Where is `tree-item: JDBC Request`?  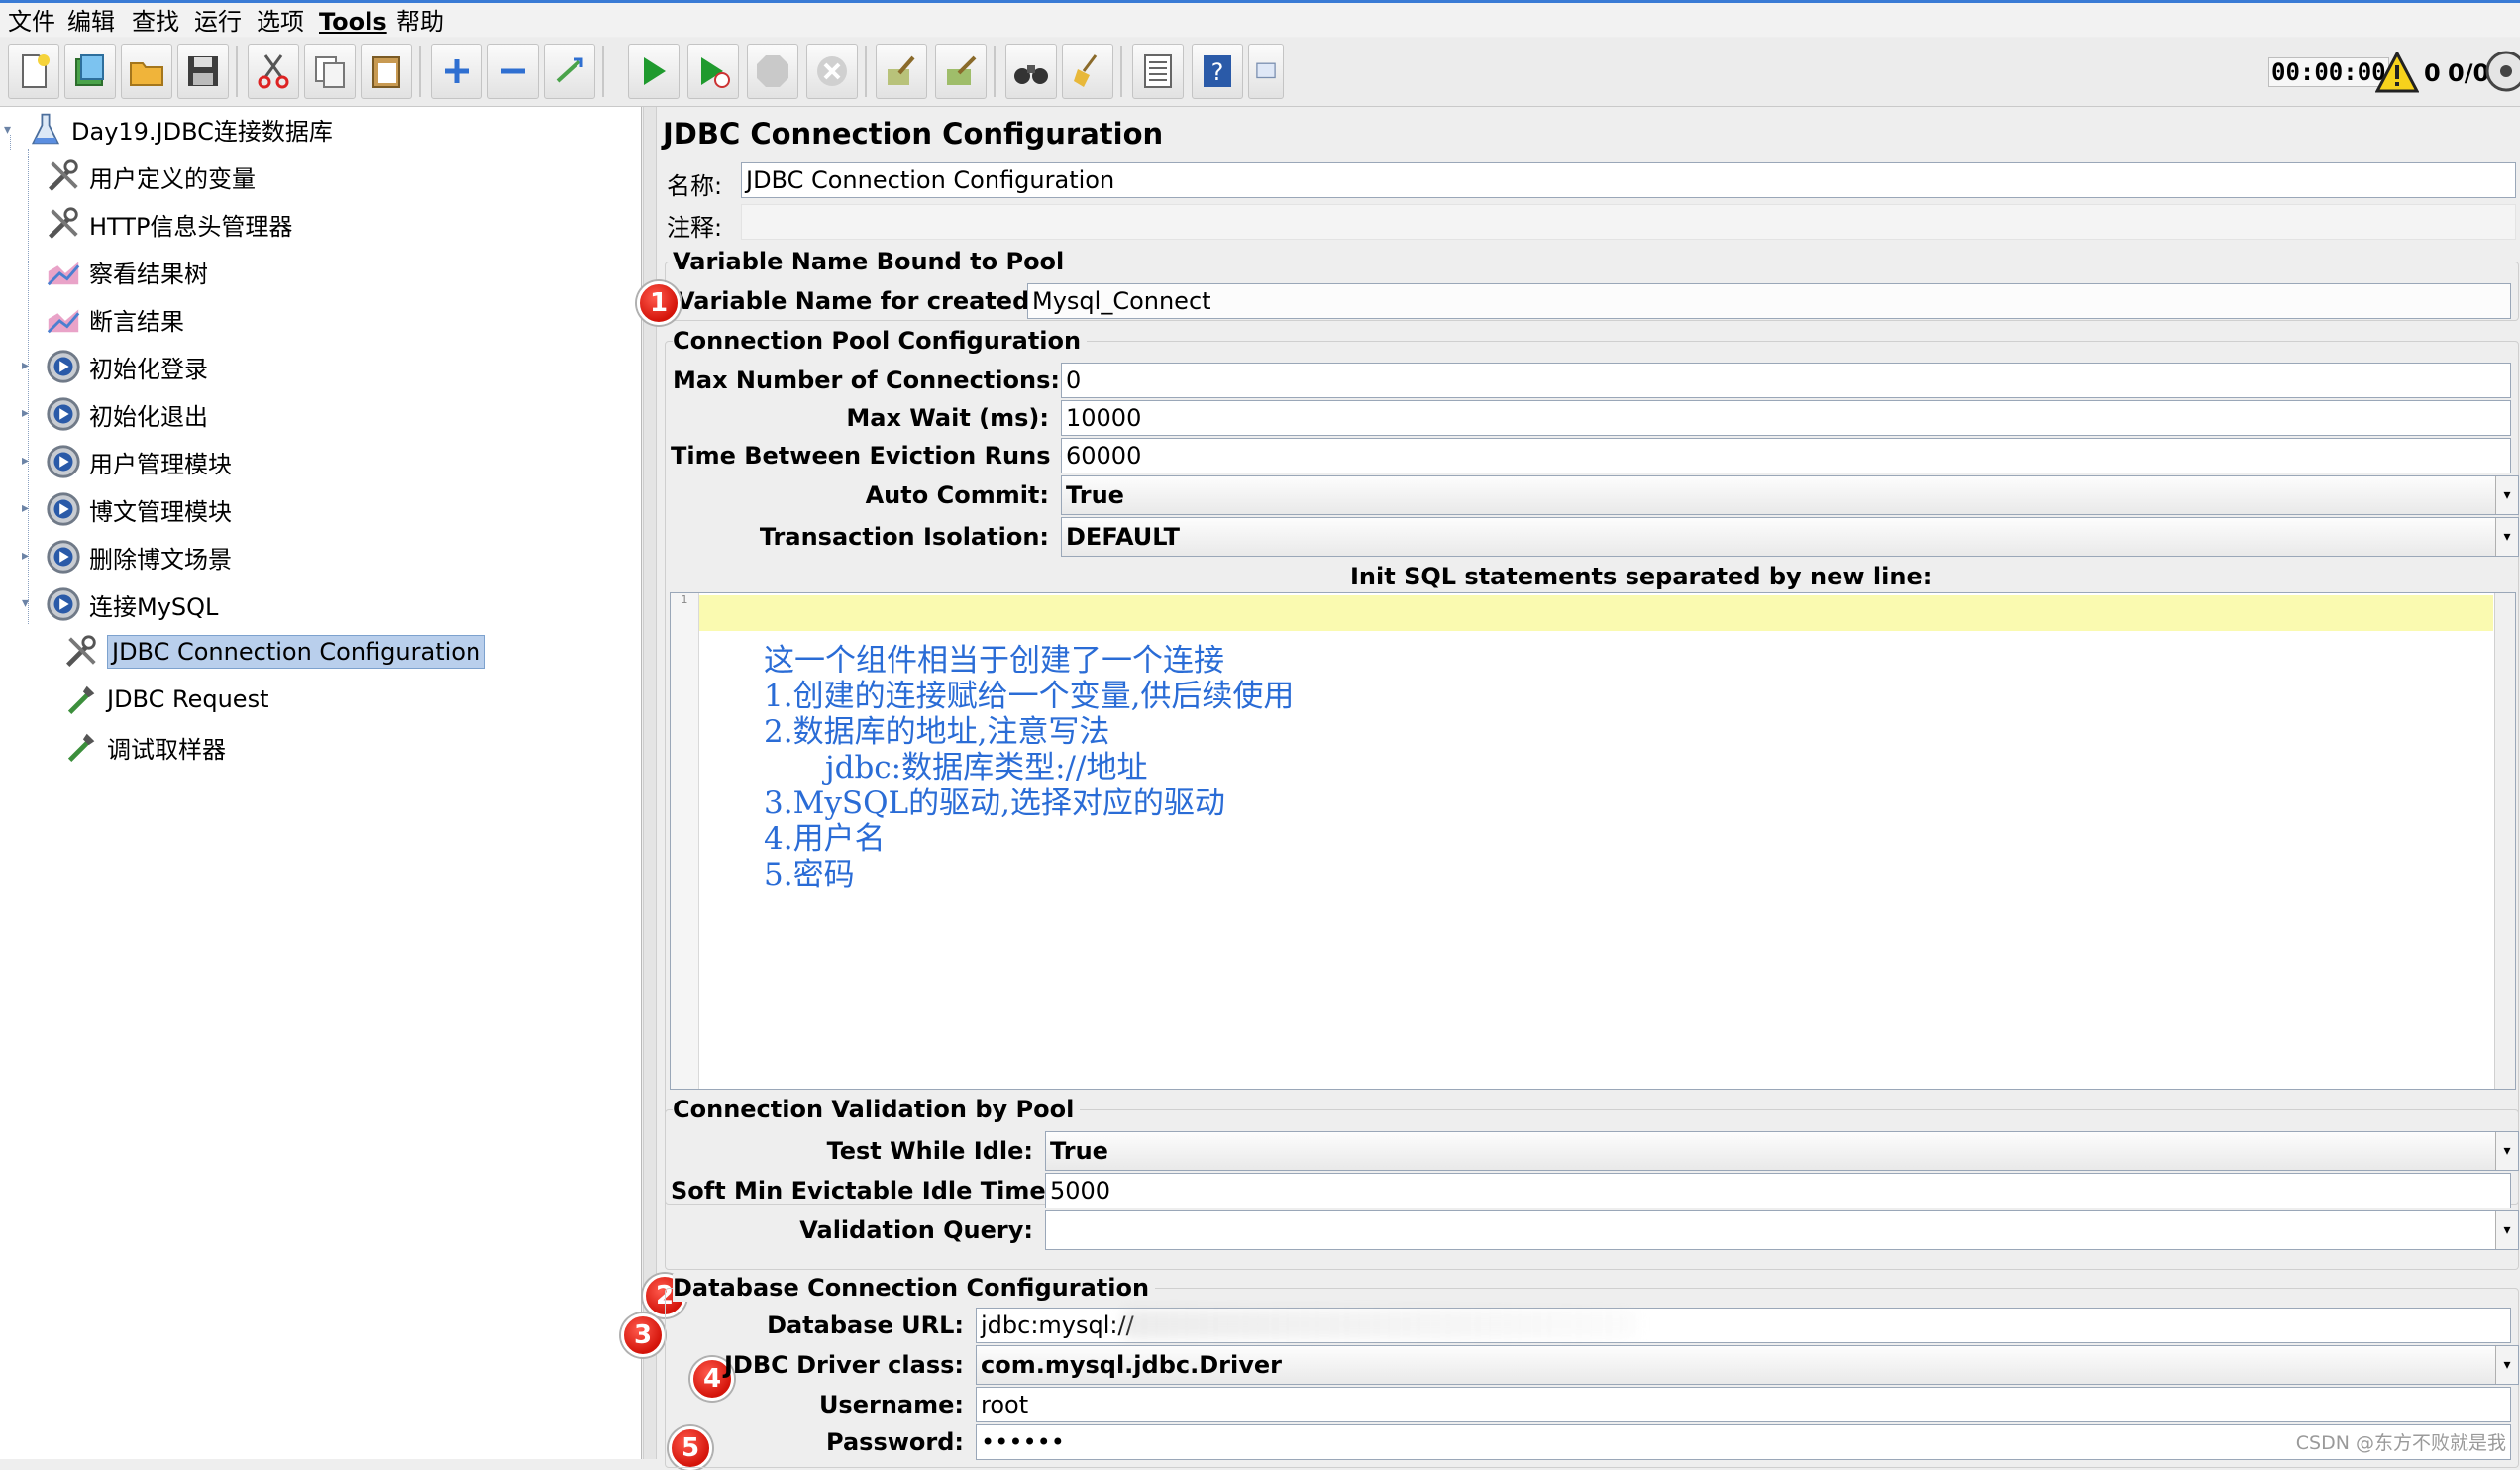 tree-item: JDBC Request is located at coordinates (164, 699).